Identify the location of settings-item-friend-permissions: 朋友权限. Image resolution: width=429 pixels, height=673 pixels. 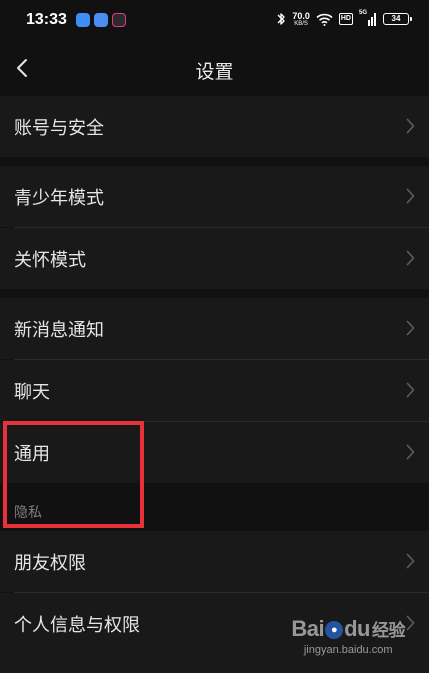
(214, 561).